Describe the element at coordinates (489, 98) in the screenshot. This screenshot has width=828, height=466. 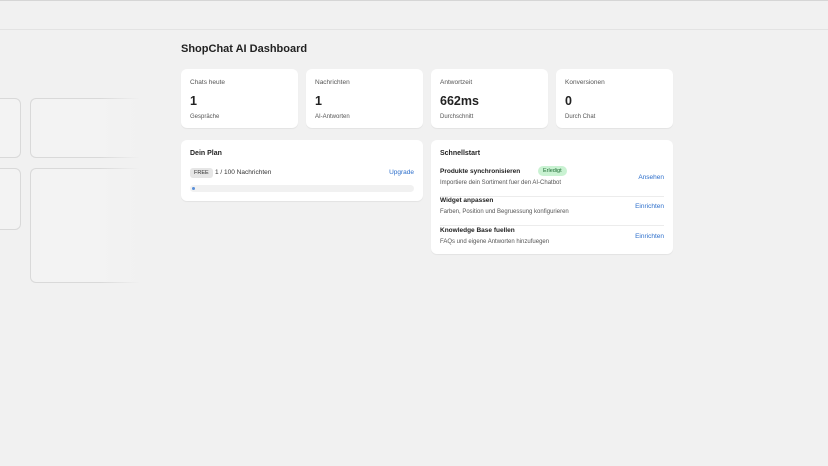
I see `stat-card-response-time: Antwortzeit 662ms Durchschnitt` at that location.